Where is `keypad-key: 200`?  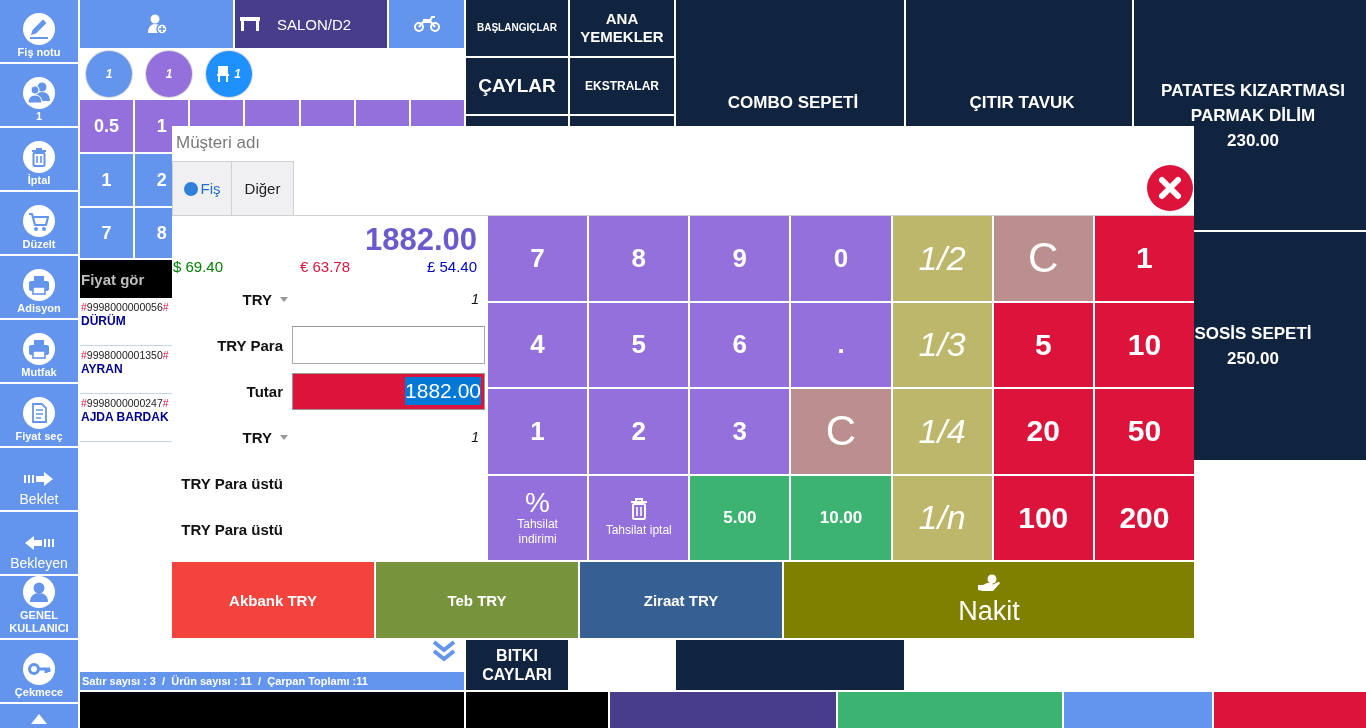 keypad-key: 200 is located at coordinates (1144, 517).